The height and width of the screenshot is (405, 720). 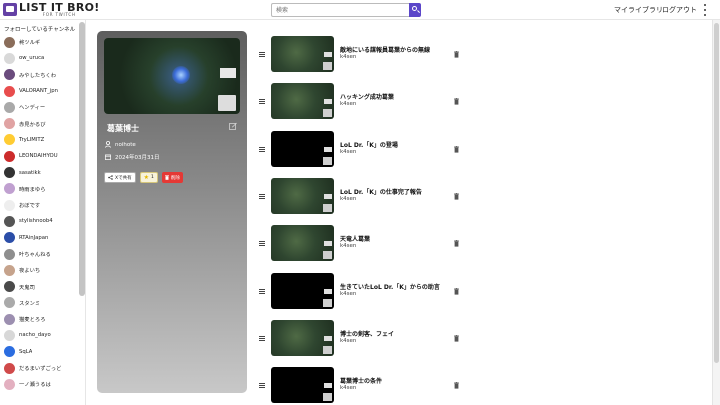 I want to click on calendar-icon, so click(x=108, y=157).